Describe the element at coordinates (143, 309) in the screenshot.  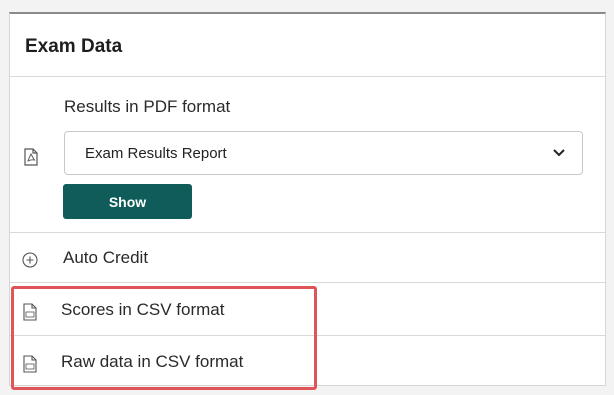
I see `scores-csv-label: Scores in CSV format` at that location.